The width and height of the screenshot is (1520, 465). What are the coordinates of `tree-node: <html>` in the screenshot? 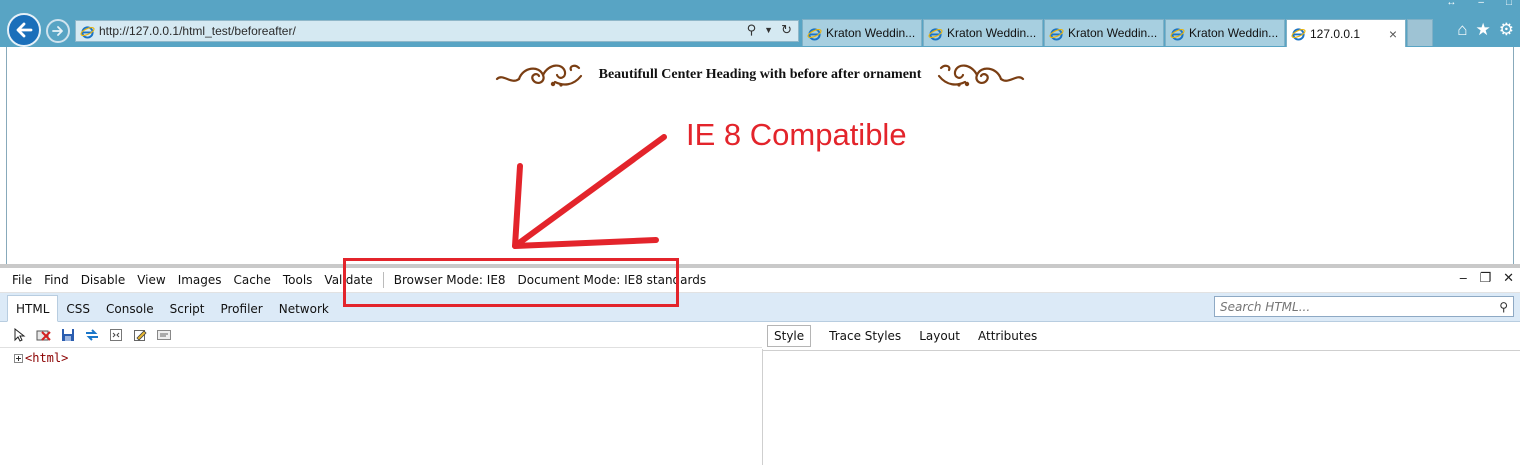 It's located at (41, 358).